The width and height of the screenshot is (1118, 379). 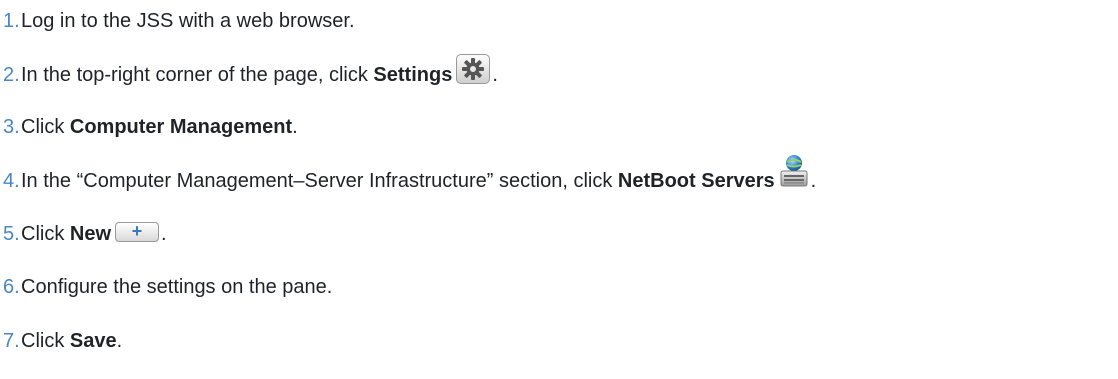 What do you see at coordinates (11, 20) in the screenshot?
I see `step-number: 1.` at bounding box center [11, 20].